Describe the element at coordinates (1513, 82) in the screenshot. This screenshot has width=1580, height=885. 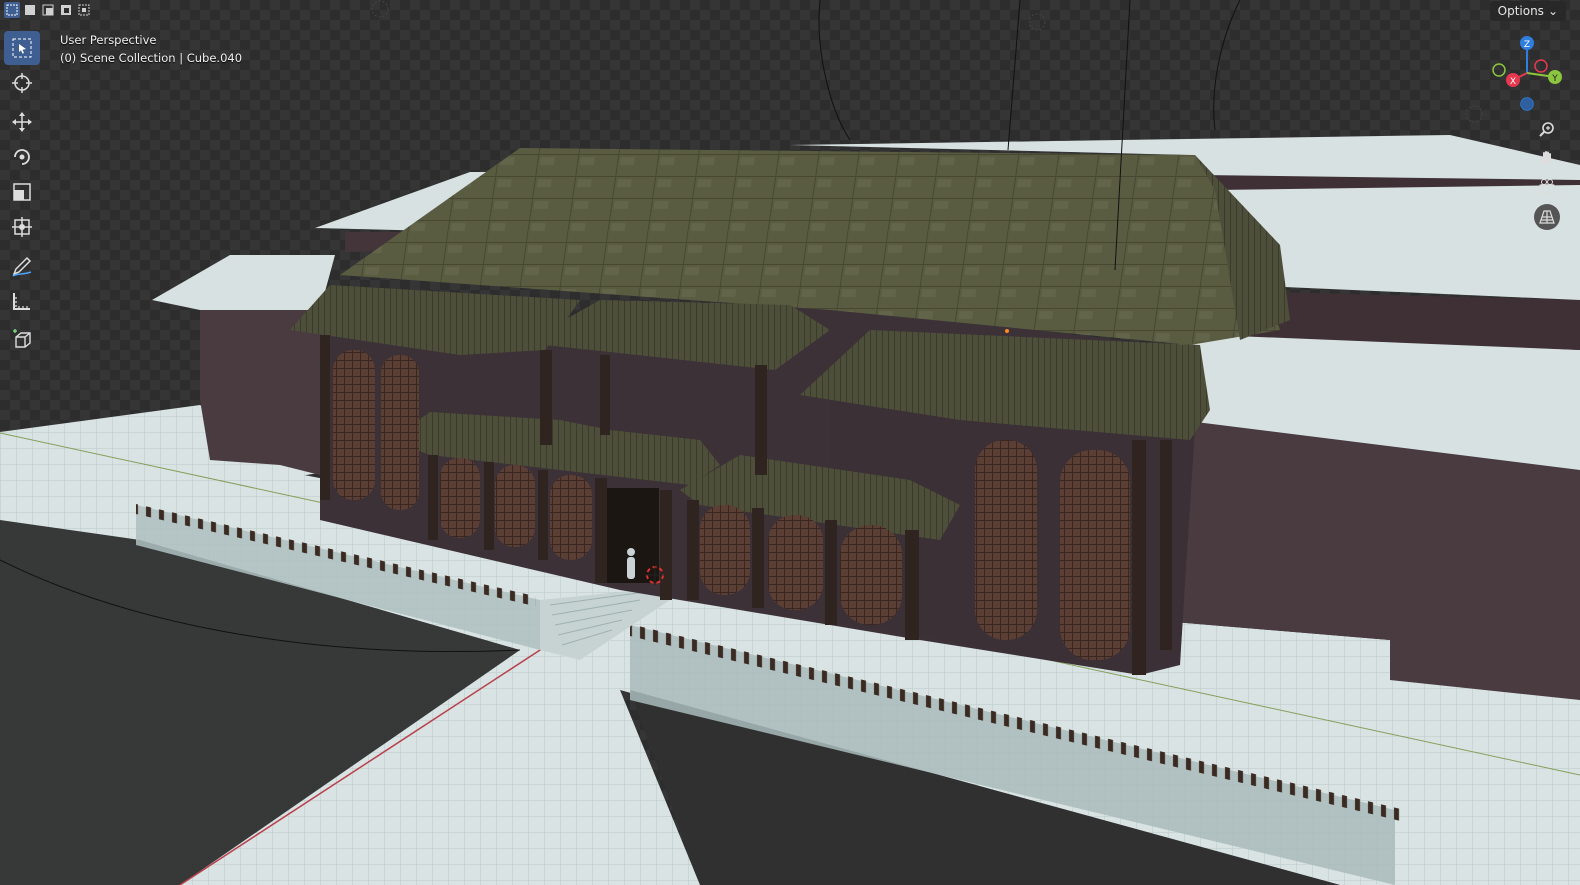
I see `gizmo-x-label: X` at that location.